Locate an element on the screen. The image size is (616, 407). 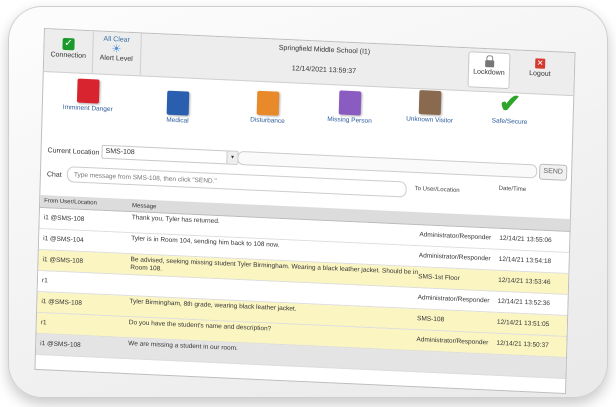
send-button: SEND is located at coordinates (553, 172).